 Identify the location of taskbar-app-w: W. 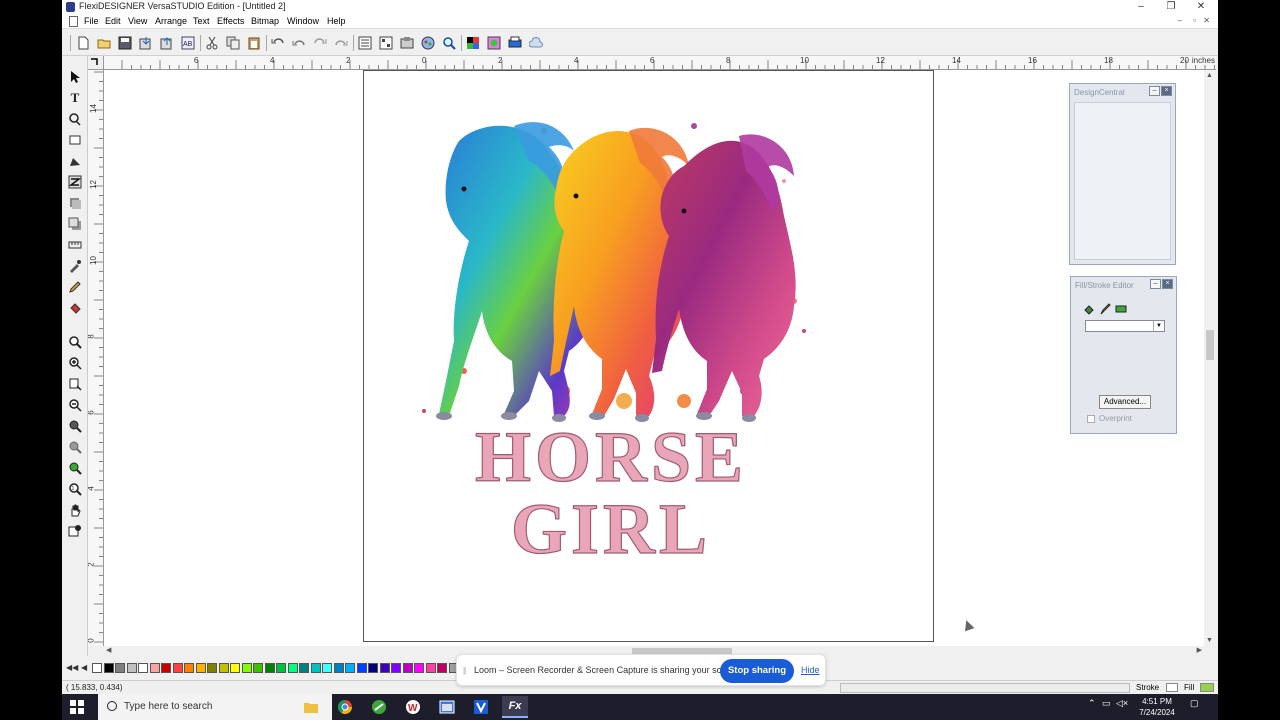
(413, 707).